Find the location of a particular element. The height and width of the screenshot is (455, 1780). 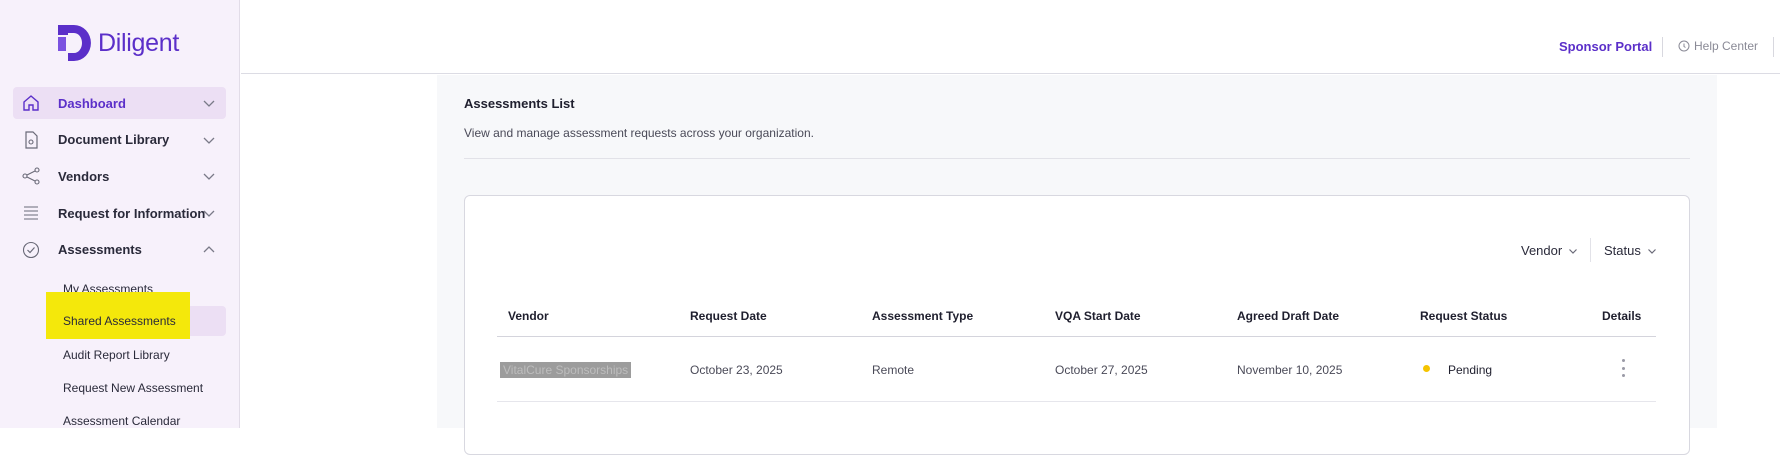

column-header-assessment-type: Assessment Type is located at coordinates (922, 316).